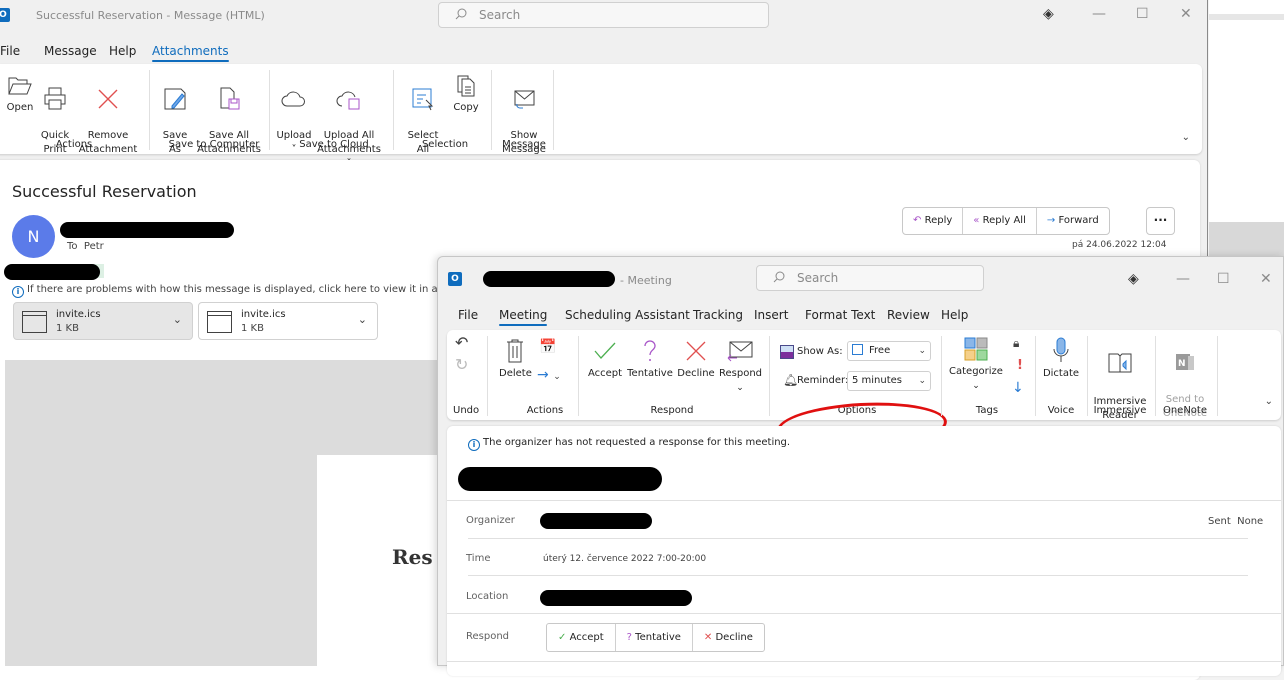 The height and width of the screenshot is (680, 1284). Describe the element at coordinates (581, 637) in the screenshot. I see `accept-button: ✓ Accept` at that location.